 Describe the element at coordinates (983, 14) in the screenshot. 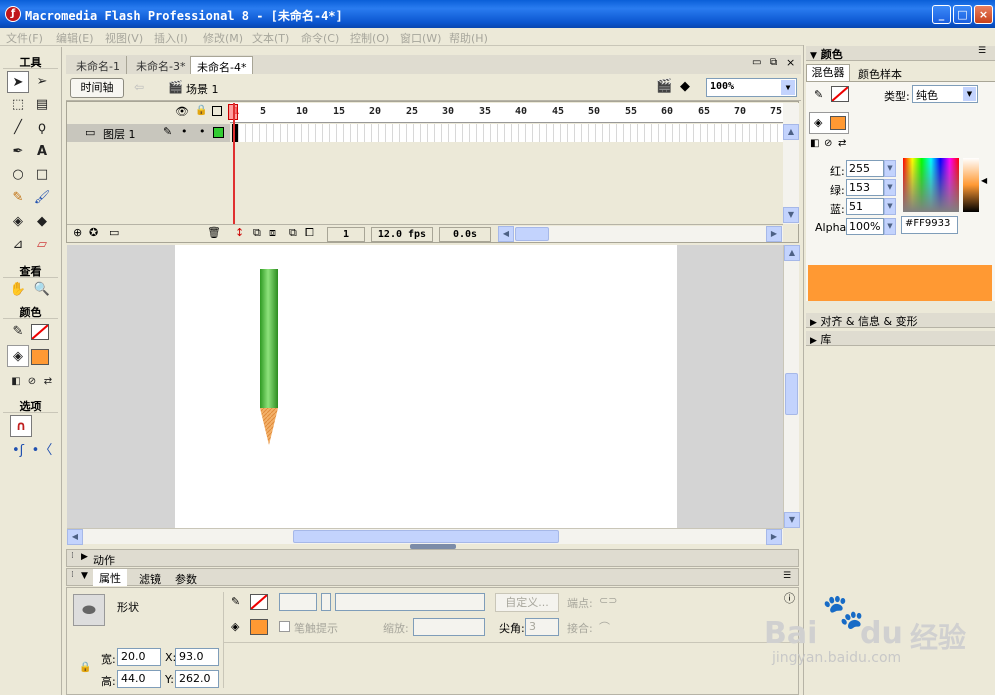

I see `close-button: ×` at that location.